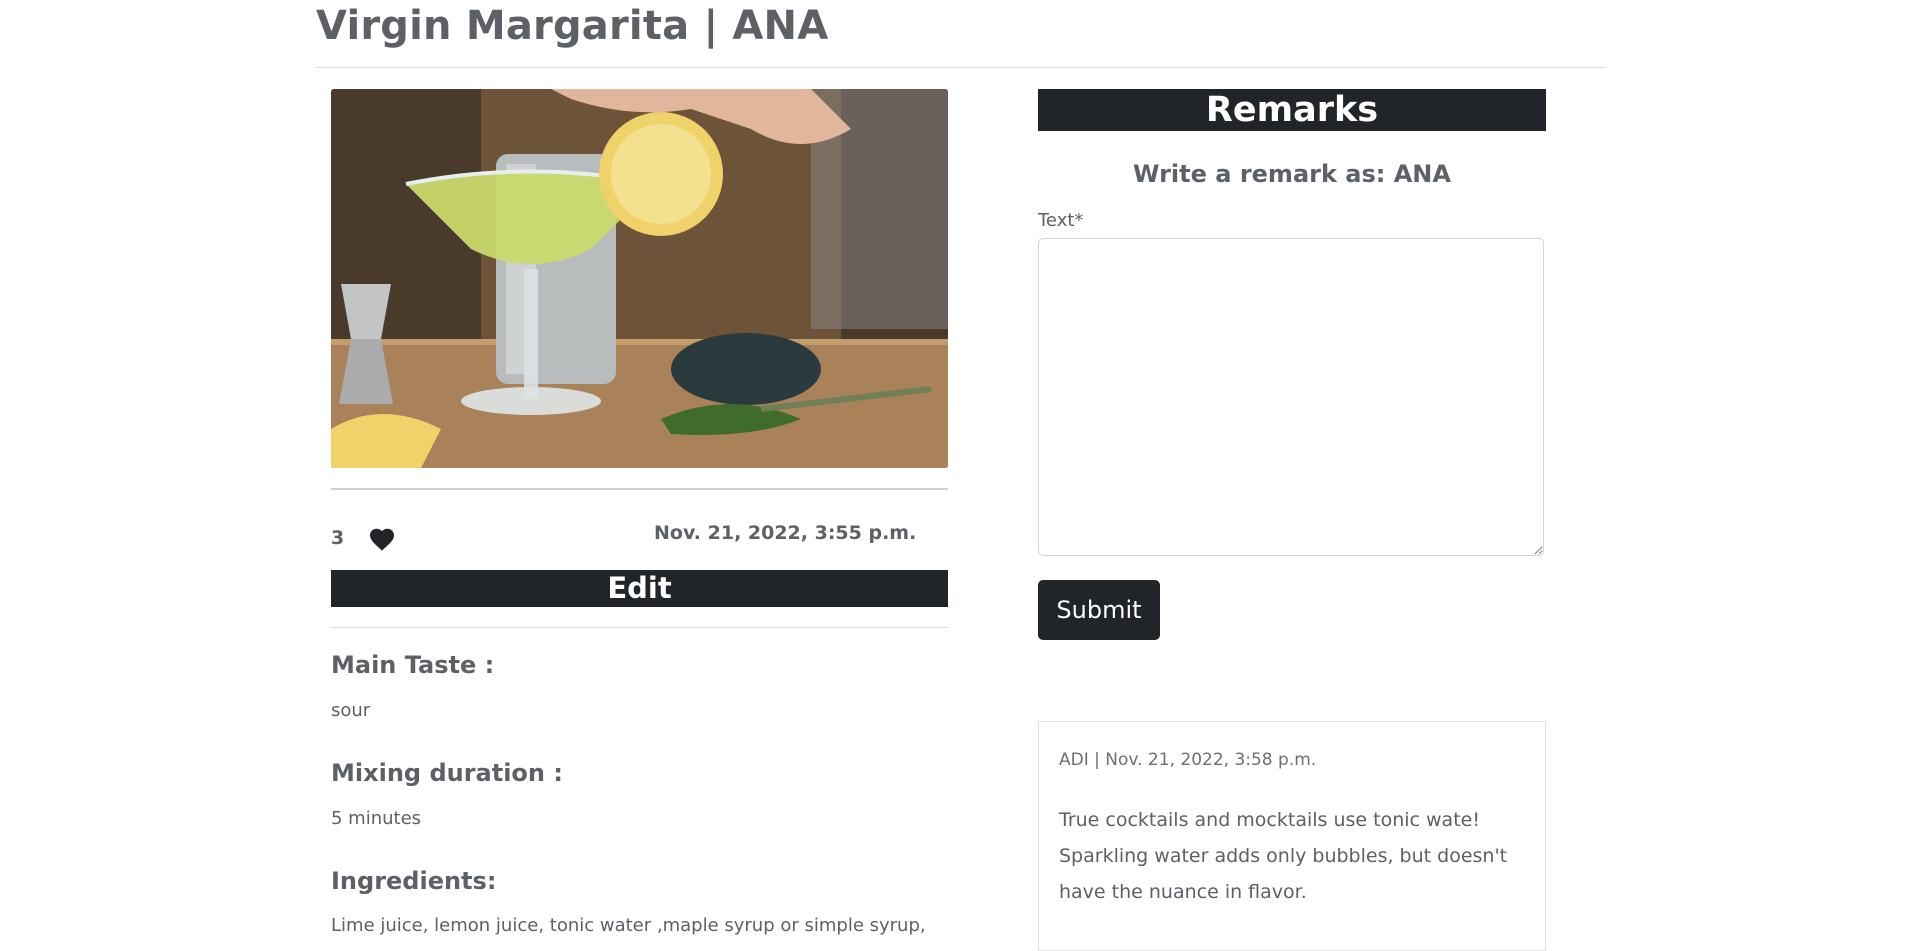 Image resolution: width=1913 pixels, height=951 pixels. What do you see at coordinates (1291, 397) in the screenshot?
I see `remark-text-input` at bounding box center [1291, 397].